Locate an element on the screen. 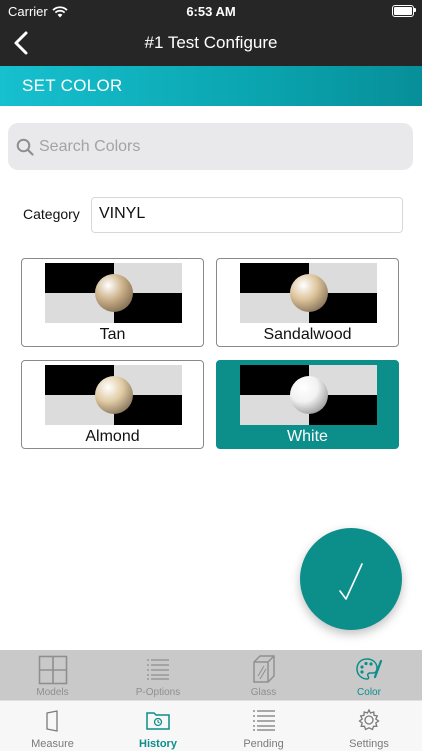 This screenshot has width=422, height=751. section-title: SET COLOR is located at coordinates (72, 85).